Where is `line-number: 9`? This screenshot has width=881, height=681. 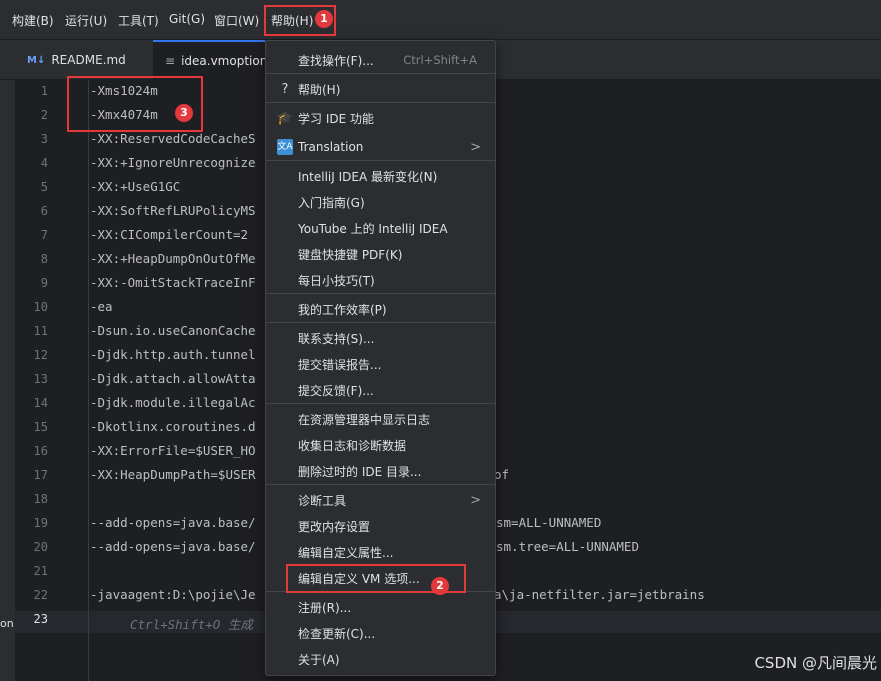
line-number: 9 is located at coordinates (44, 283).